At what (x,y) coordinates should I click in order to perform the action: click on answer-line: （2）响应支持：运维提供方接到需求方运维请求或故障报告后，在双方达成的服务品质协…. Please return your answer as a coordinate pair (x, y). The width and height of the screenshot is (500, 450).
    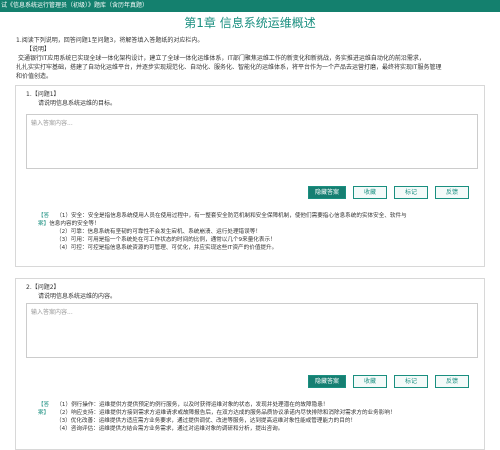
    Looking at the image, I should click on (226, 413).